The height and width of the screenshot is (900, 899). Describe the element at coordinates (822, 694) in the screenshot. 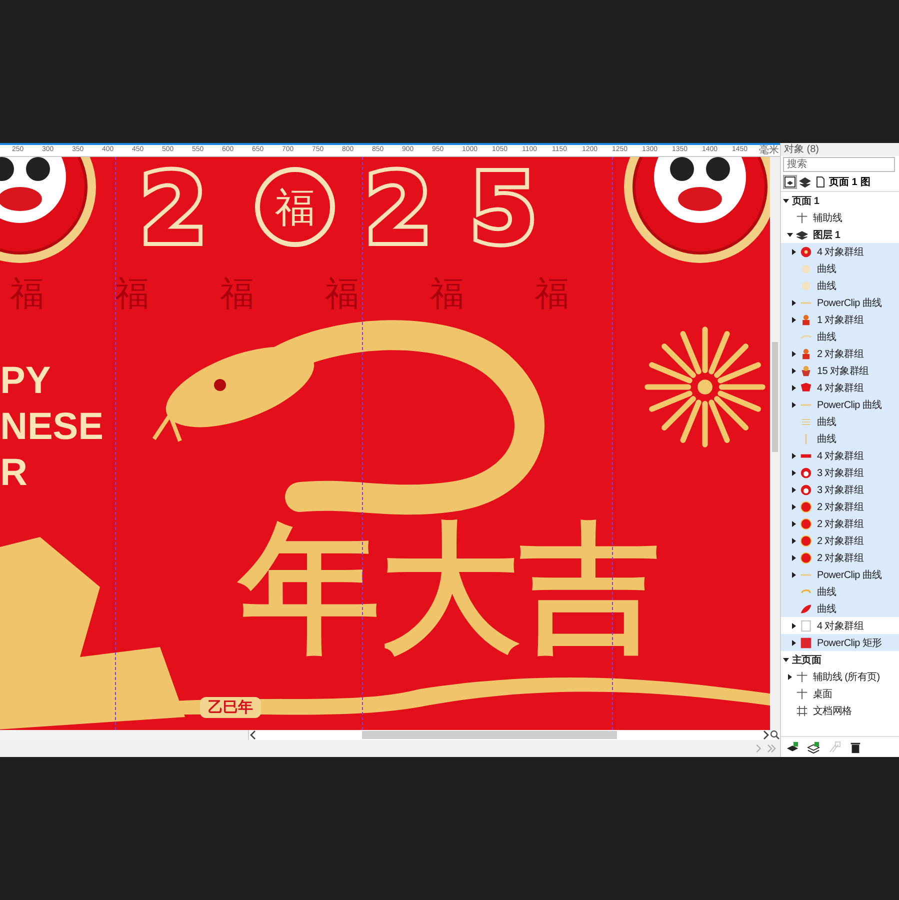

I see `item-label: 桌面` at that location.